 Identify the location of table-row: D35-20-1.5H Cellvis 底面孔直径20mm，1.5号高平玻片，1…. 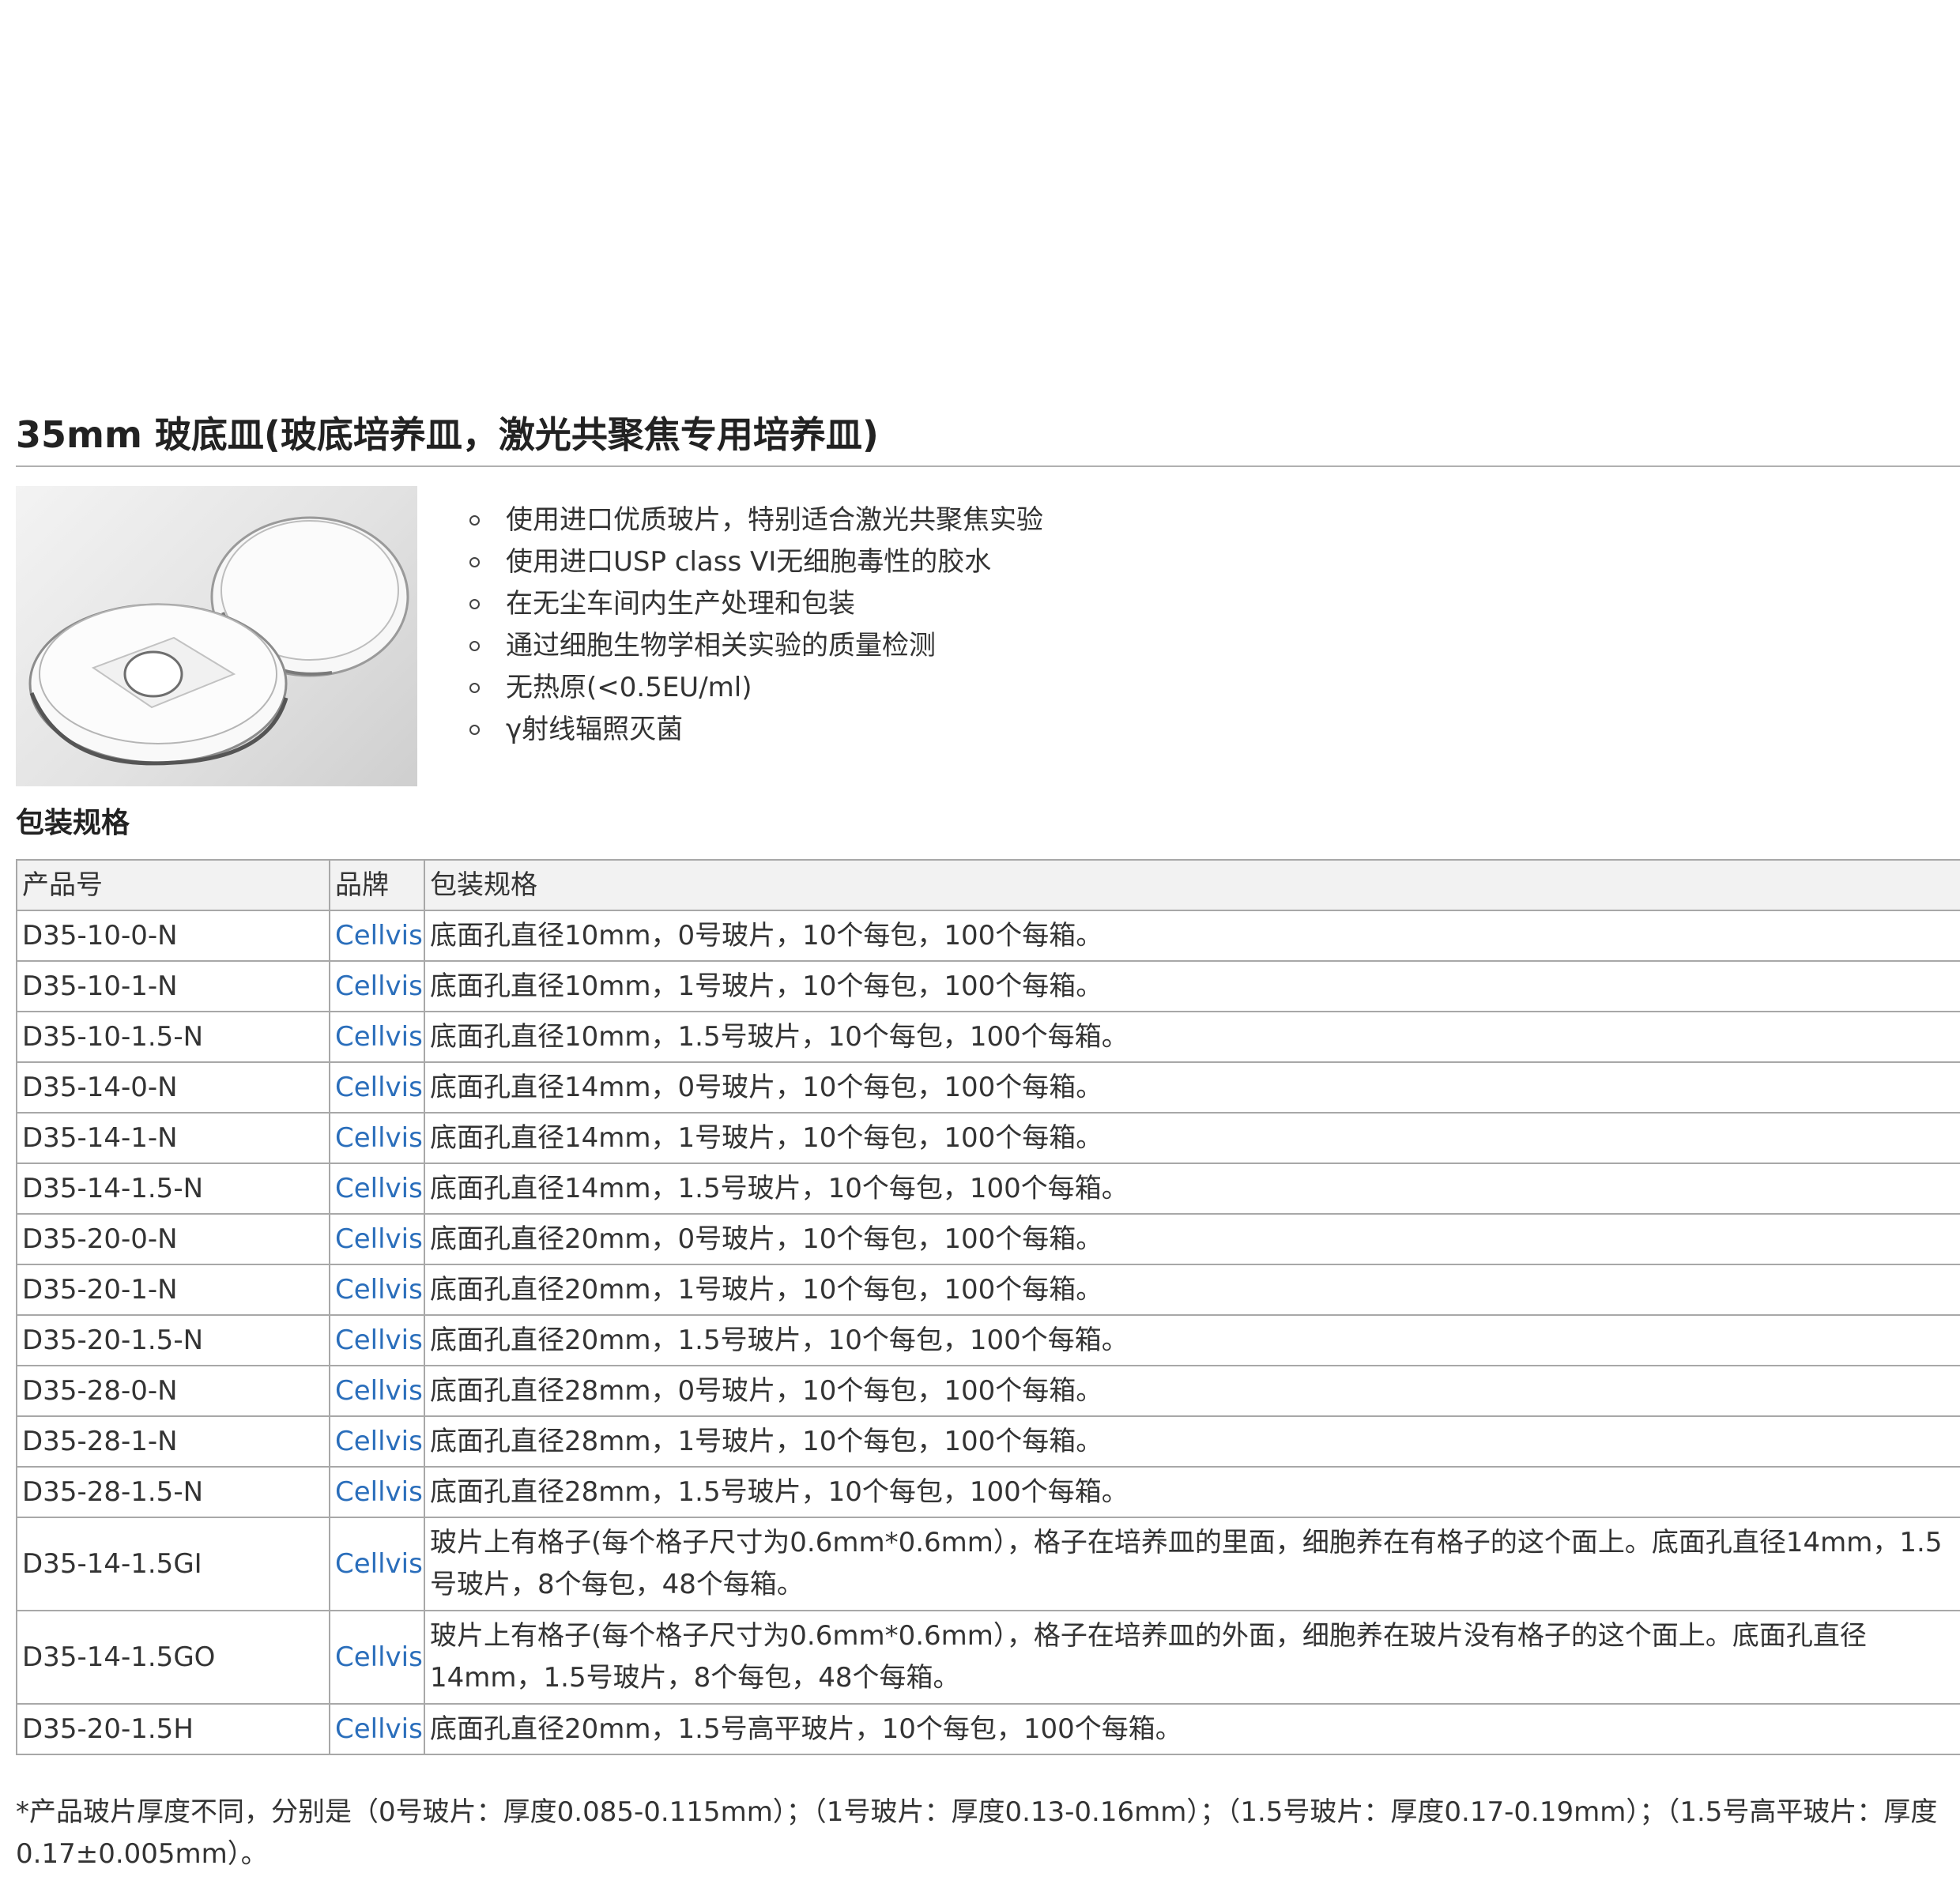
(988, 1729).